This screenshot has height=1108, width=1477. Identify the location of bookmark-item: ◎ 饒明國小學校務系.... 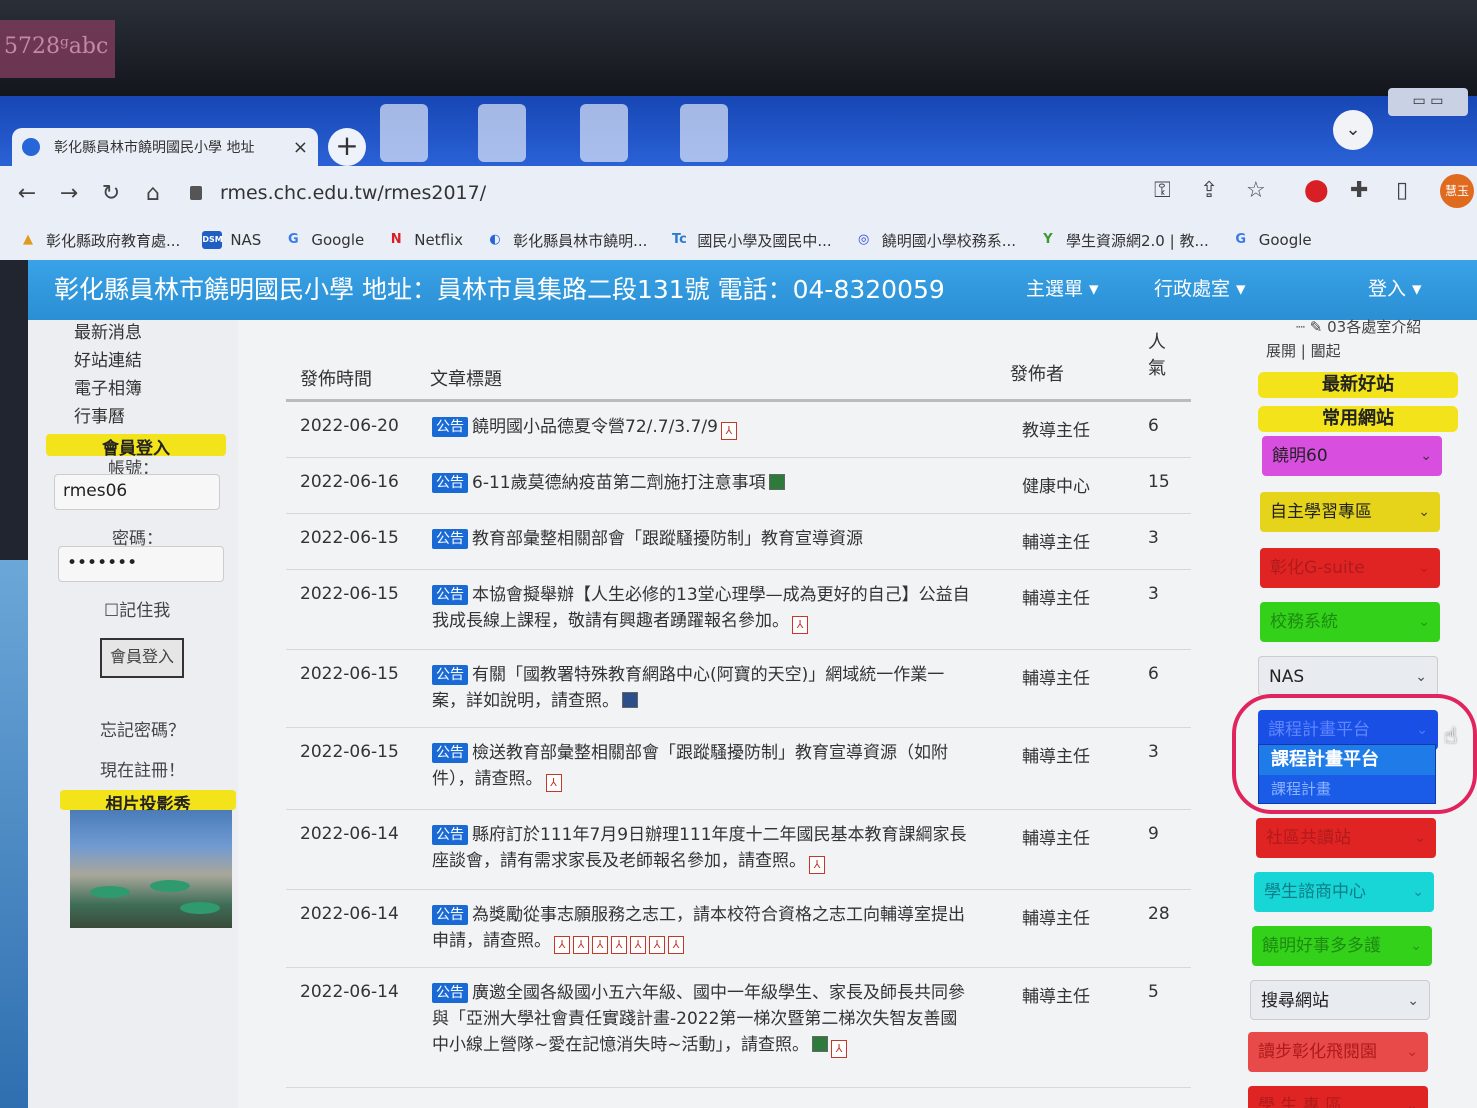
(935, 240).